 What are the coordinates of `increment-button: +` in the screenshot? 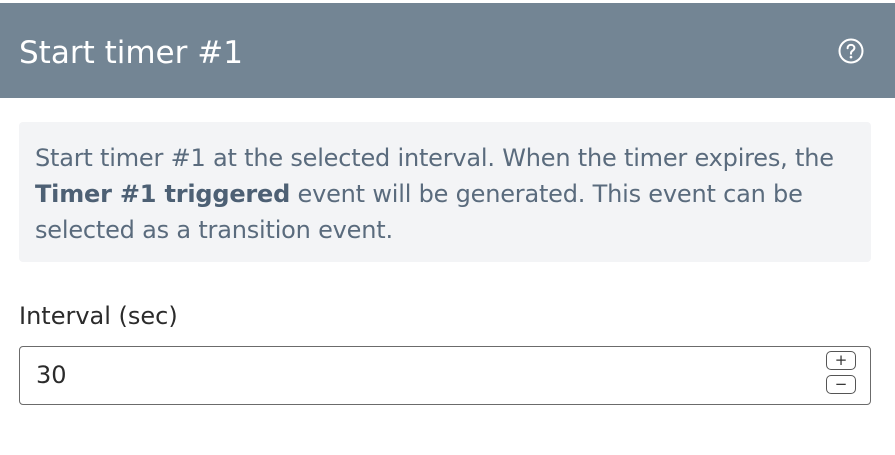 It's located at (841, 360).